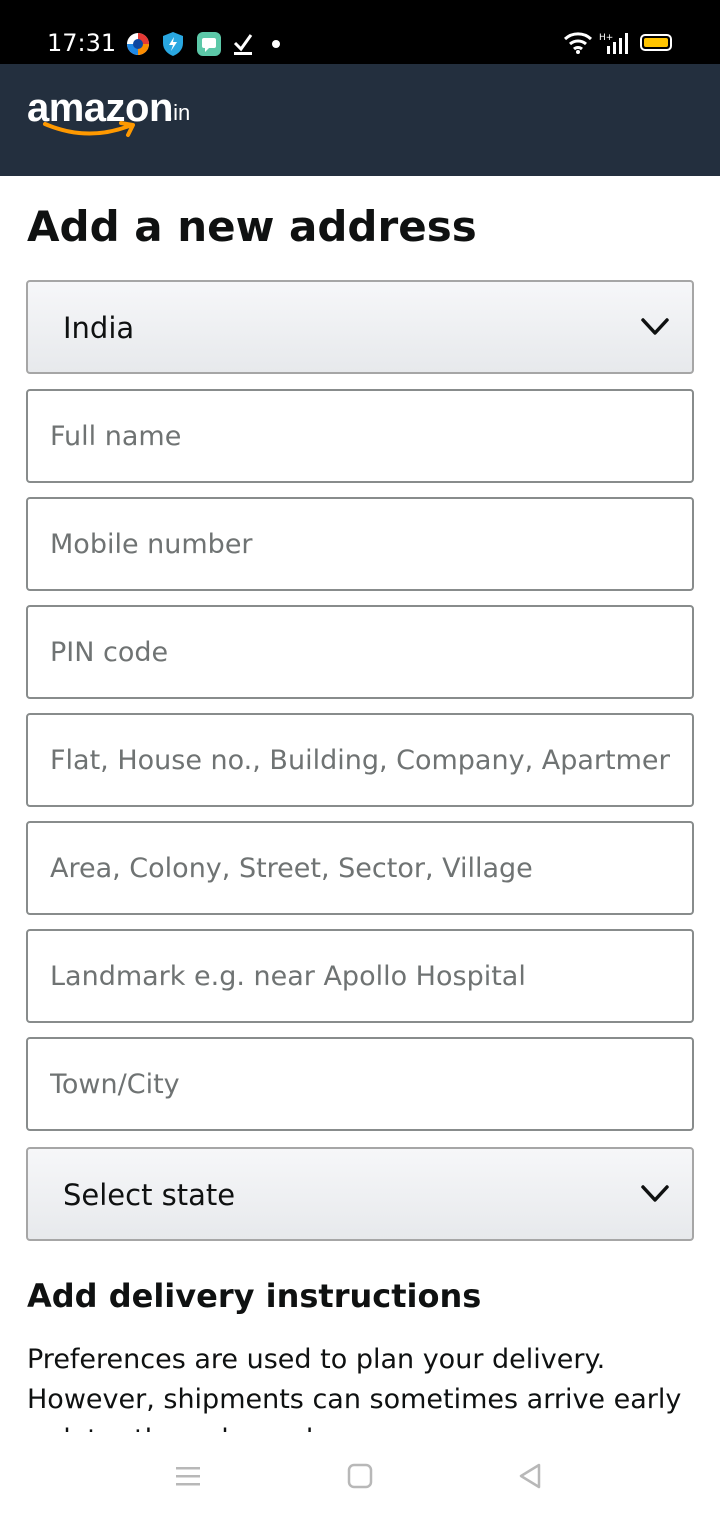 This screenshot has width=720, height=1520. I want to click on area-street-input, so click(360, 868).